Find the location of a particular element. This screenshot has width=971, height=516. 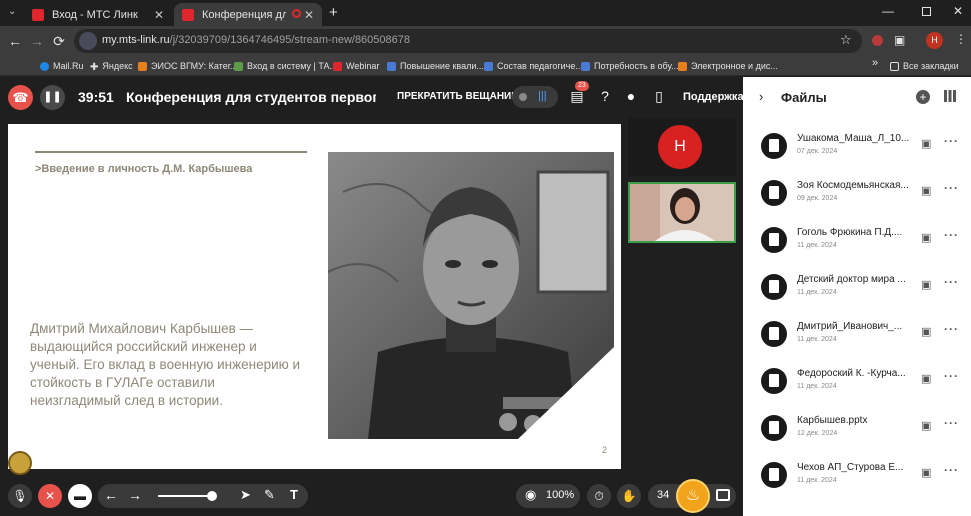

webcam-image is located at coordinates (682, 212).